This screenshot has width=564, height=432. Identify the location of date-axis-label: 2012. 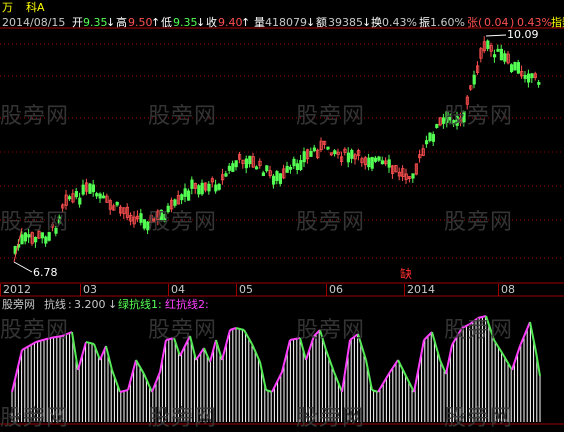
(40, 290).